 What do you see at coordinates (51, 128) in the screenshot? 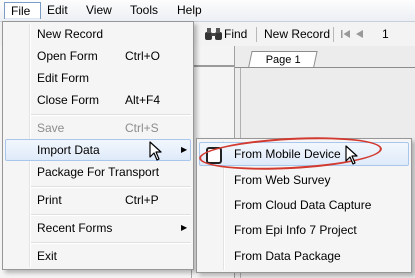
I see `menu-item-label: Save` at bounding box center [51, 128].